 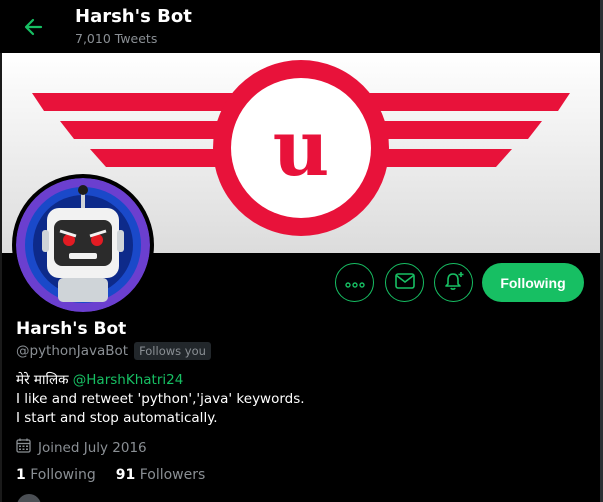 What do you see at coordinates (110, 475) in the screenshot?
I see `follow-counts: 1 Following 91 Followers` at bounding box center [110, 475].